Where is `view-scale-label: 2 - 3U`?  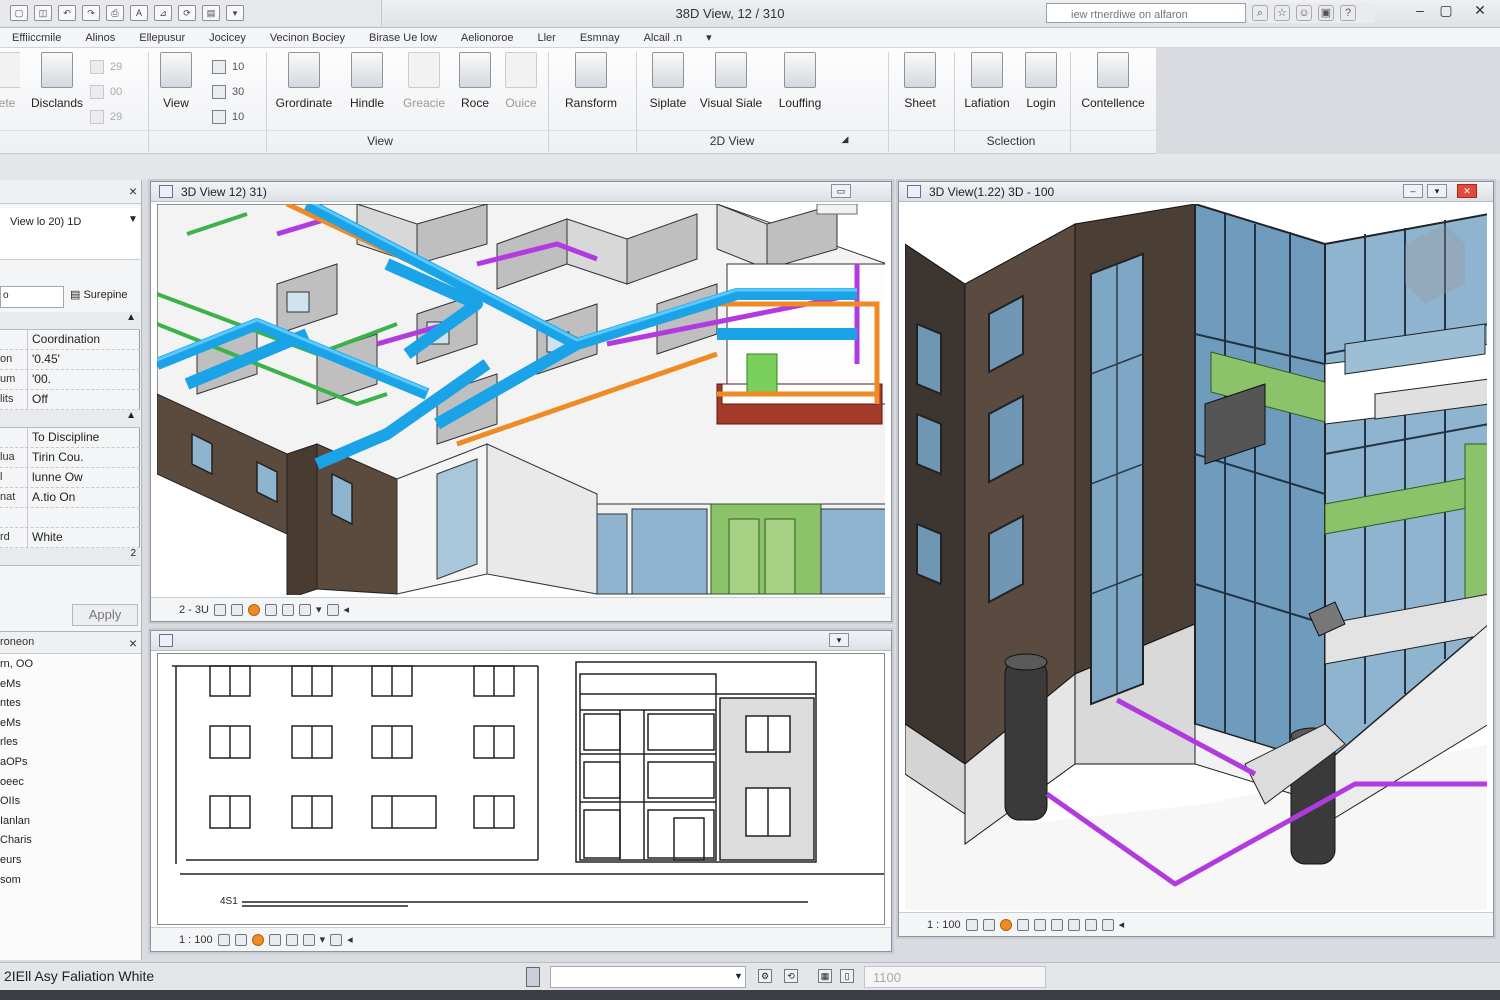 view-scale-label: 2 - 3U is located at coordinates (194, 610).